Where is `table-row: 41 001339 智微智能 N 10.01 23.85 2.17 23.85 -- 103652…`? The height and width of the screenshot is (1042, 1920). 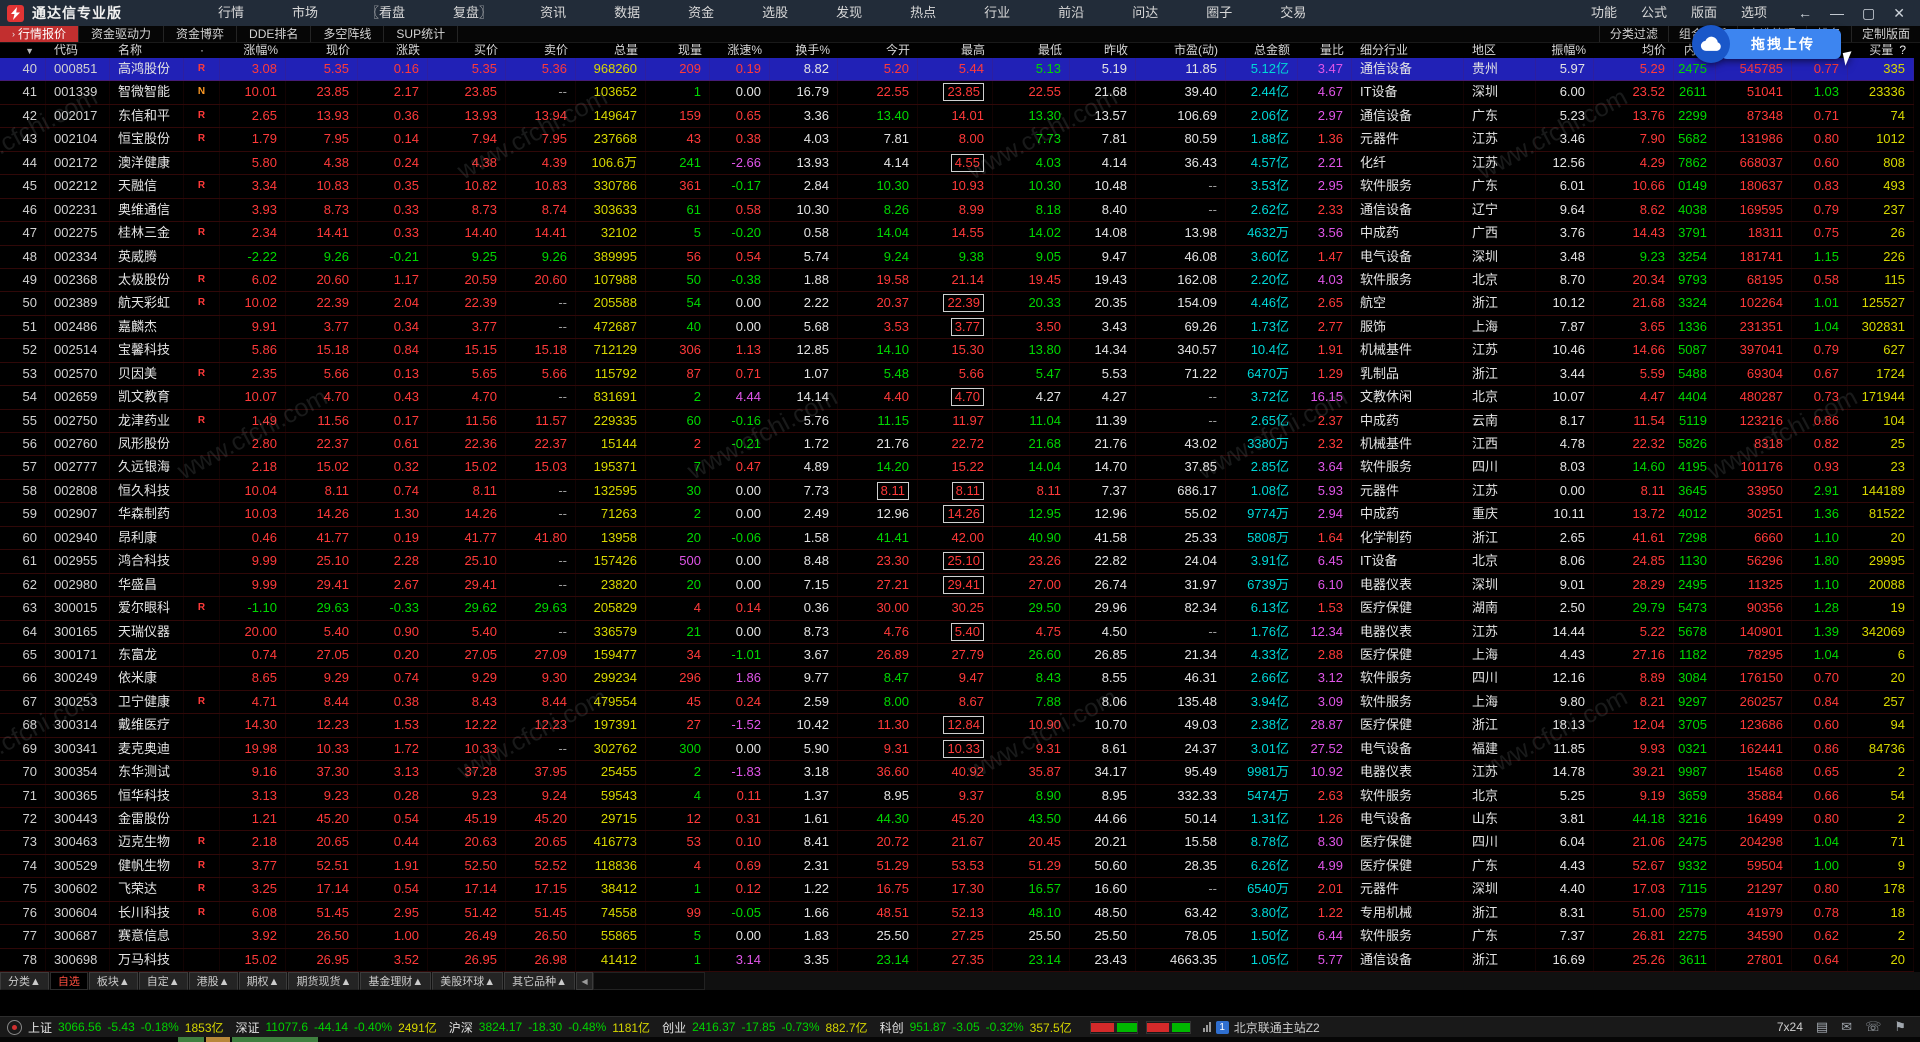 table-row: 41 001339 智微智能 N 10.01 23.85 2.17 23.85 -- 103652… is located at coordinates (957, 93).